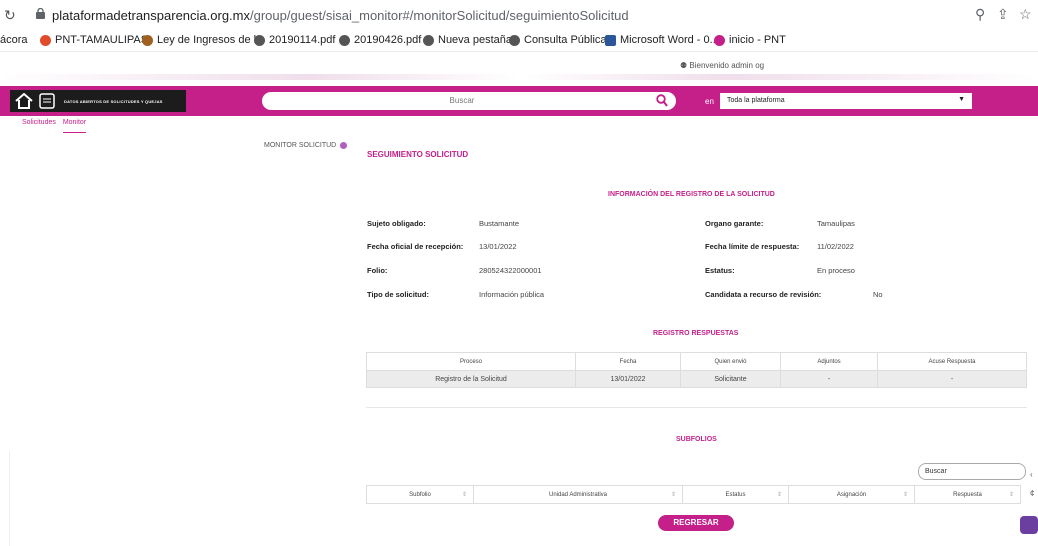  Describe the element at coordinates (610, 40) in the screenshot. I see `word-icon` at that location.